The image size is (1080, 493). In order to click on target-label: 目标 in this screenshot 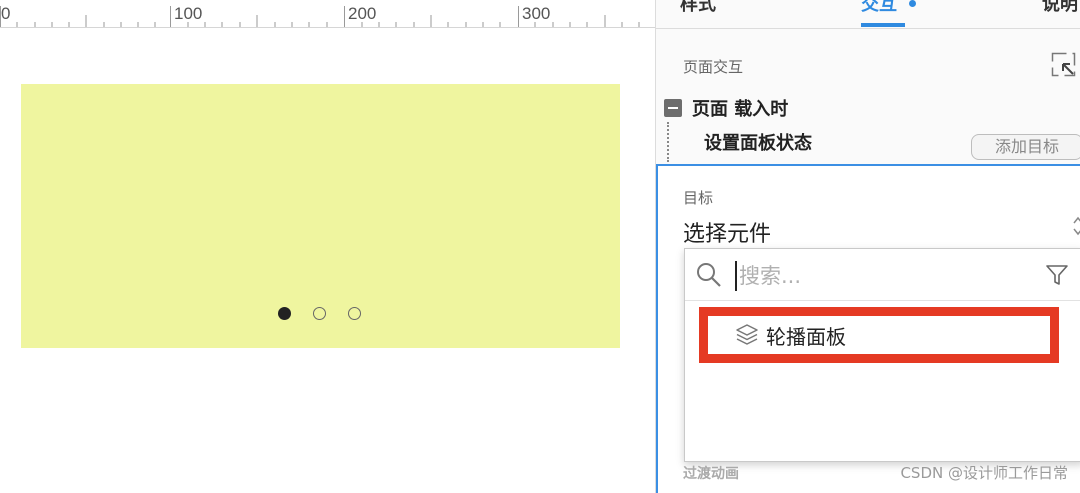, I will do `click(698, 198)`.